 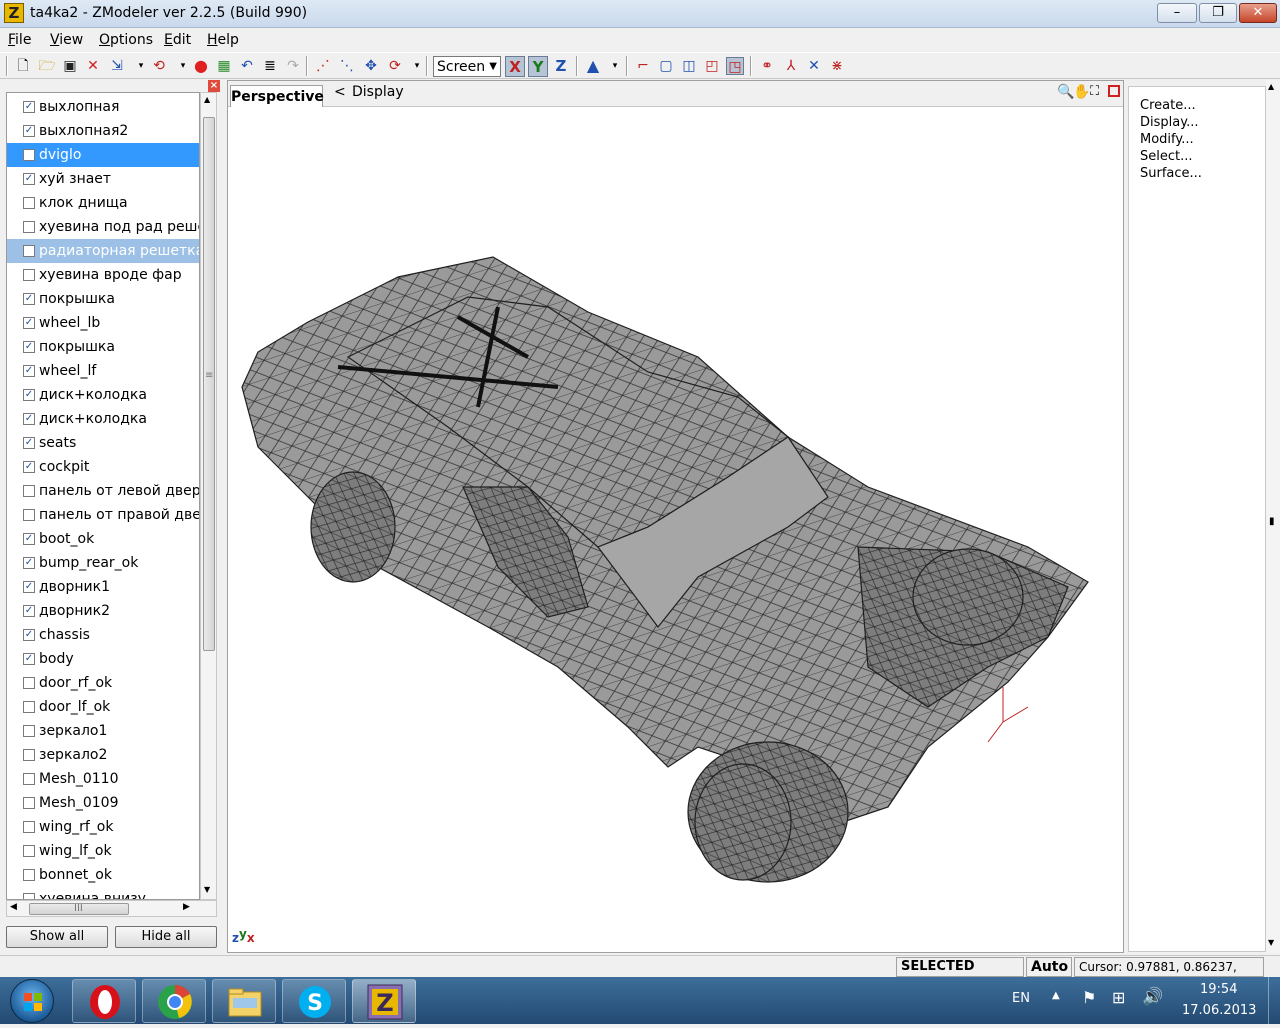 What do you see at coordinates (201, 66) in the screenshot?
I see `record-icon: ●` at bounding box center [201, 66].